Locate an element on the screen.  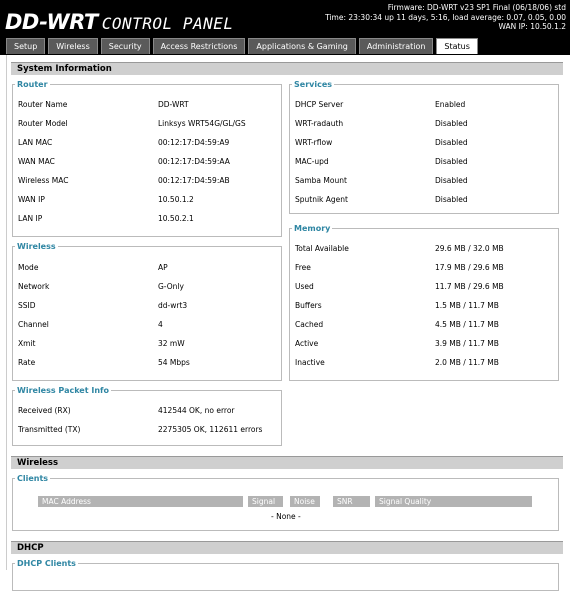
col-snr: SNR is located at coordinates (351, 501).